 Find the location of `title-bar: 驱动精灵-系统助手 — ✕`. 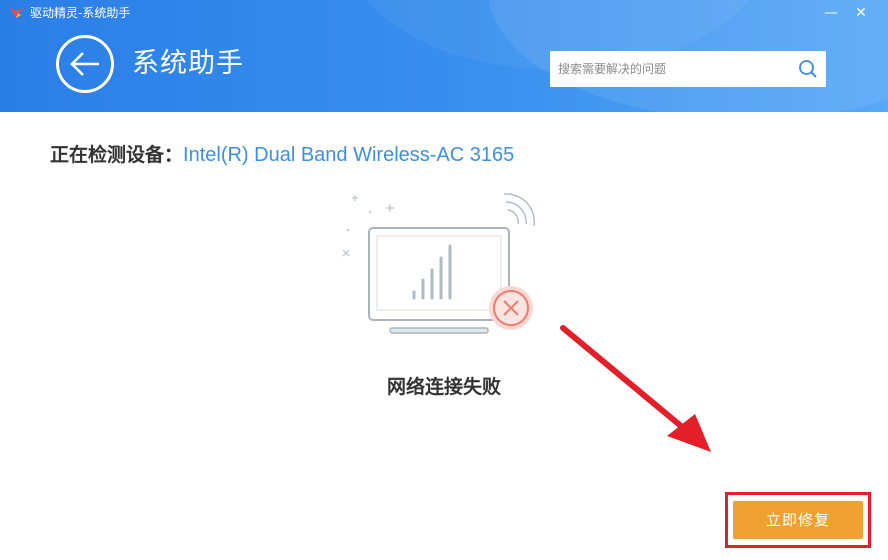

title-bar: 驱动精灵-系统助手 — ✕ is located at coordinates (444, 13).